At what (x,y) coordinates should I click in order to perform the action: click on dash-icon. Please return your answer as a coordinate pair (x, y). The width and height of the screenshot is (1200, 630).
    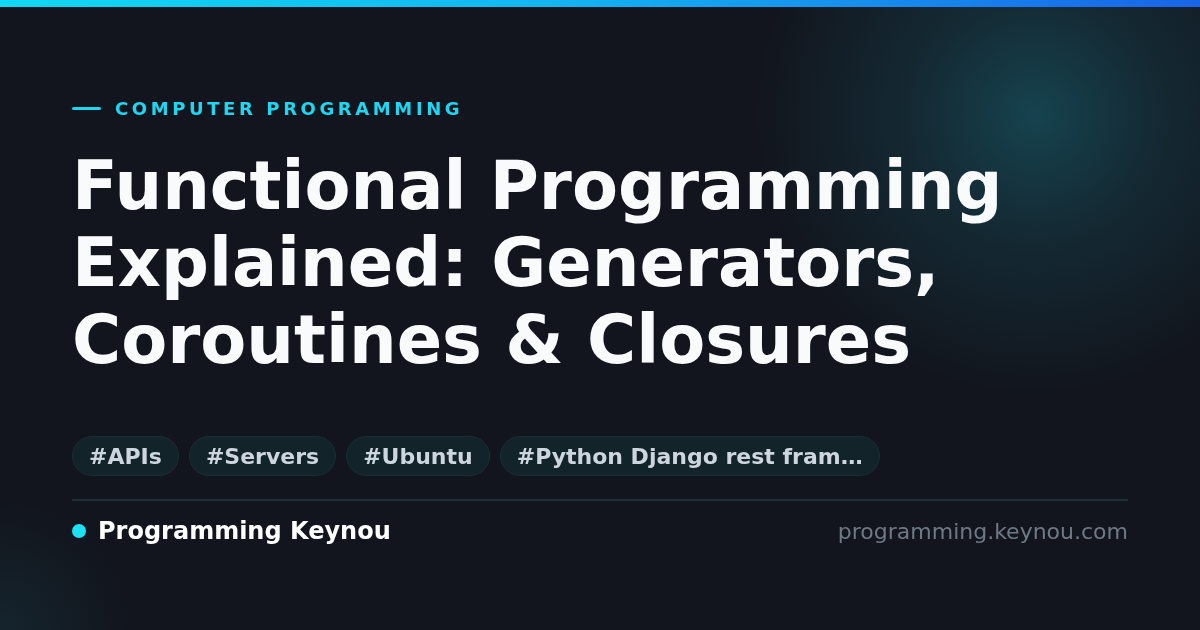
    Looking at the image, I should click on (86, 108).